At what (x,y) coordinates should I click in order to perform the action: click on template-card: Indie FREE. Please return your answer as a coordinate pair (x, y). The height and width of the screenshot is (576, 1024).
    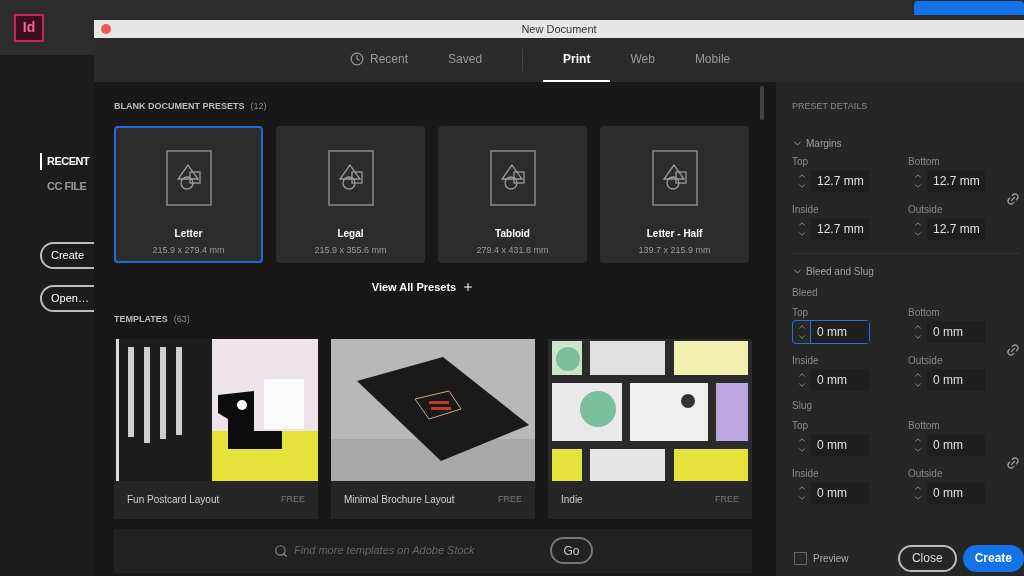
    Looking at the image, I should click on (650, 428).